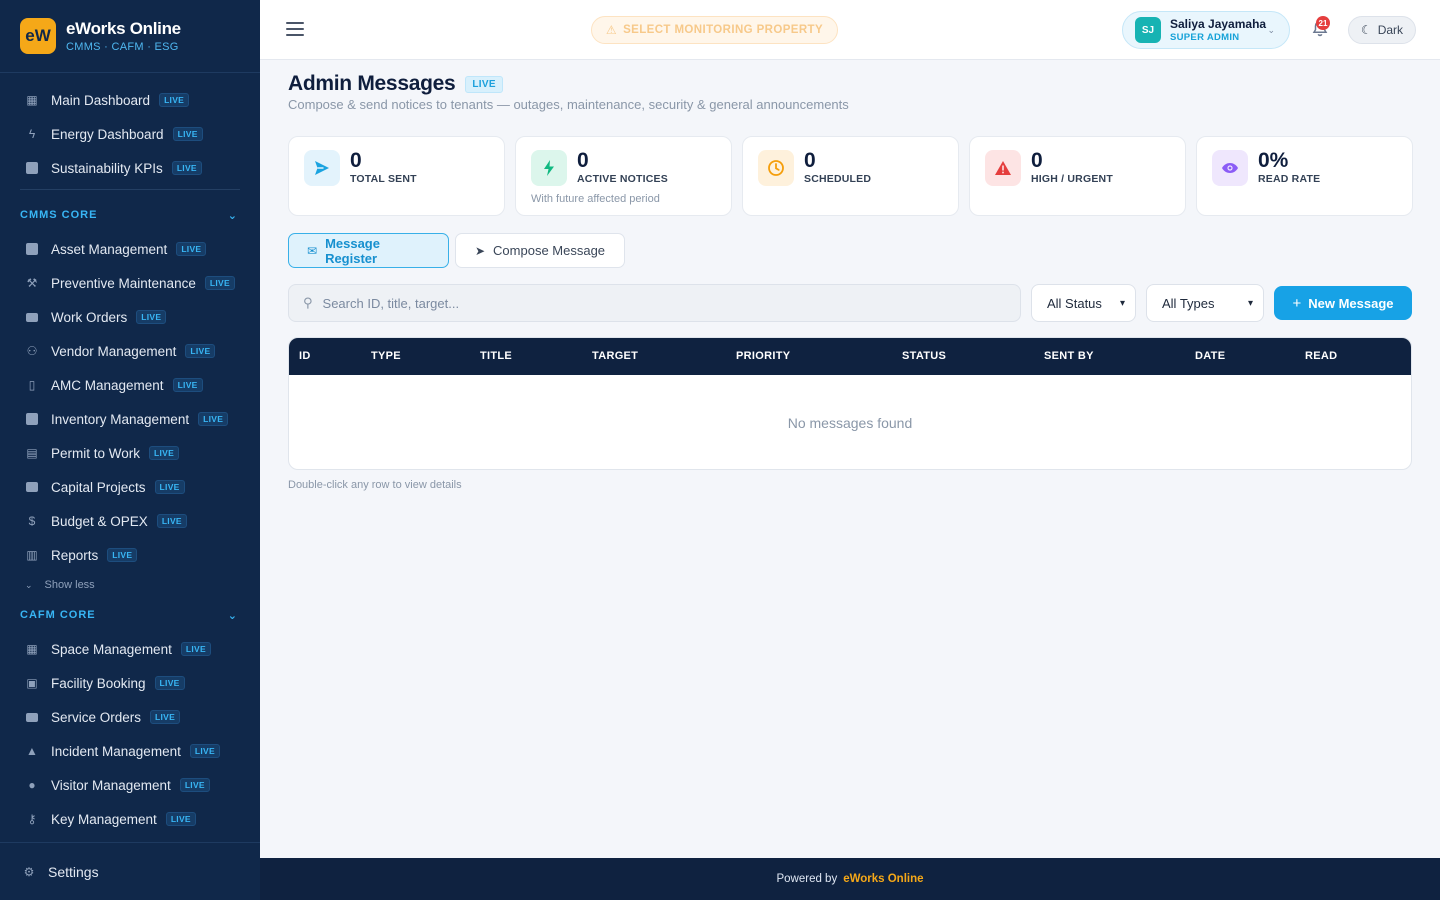 The width and height of the screenshot is (1440, 900). Describe the element at coordinates (496, 356) in the screenshot. I see `column-header-title: TITLE` at that location.